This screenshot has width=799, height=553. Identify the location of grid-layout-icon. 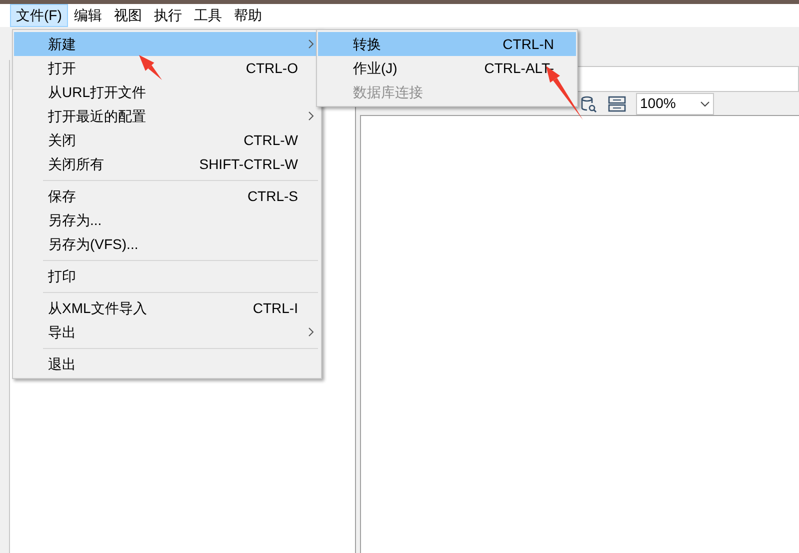
(617, 104).